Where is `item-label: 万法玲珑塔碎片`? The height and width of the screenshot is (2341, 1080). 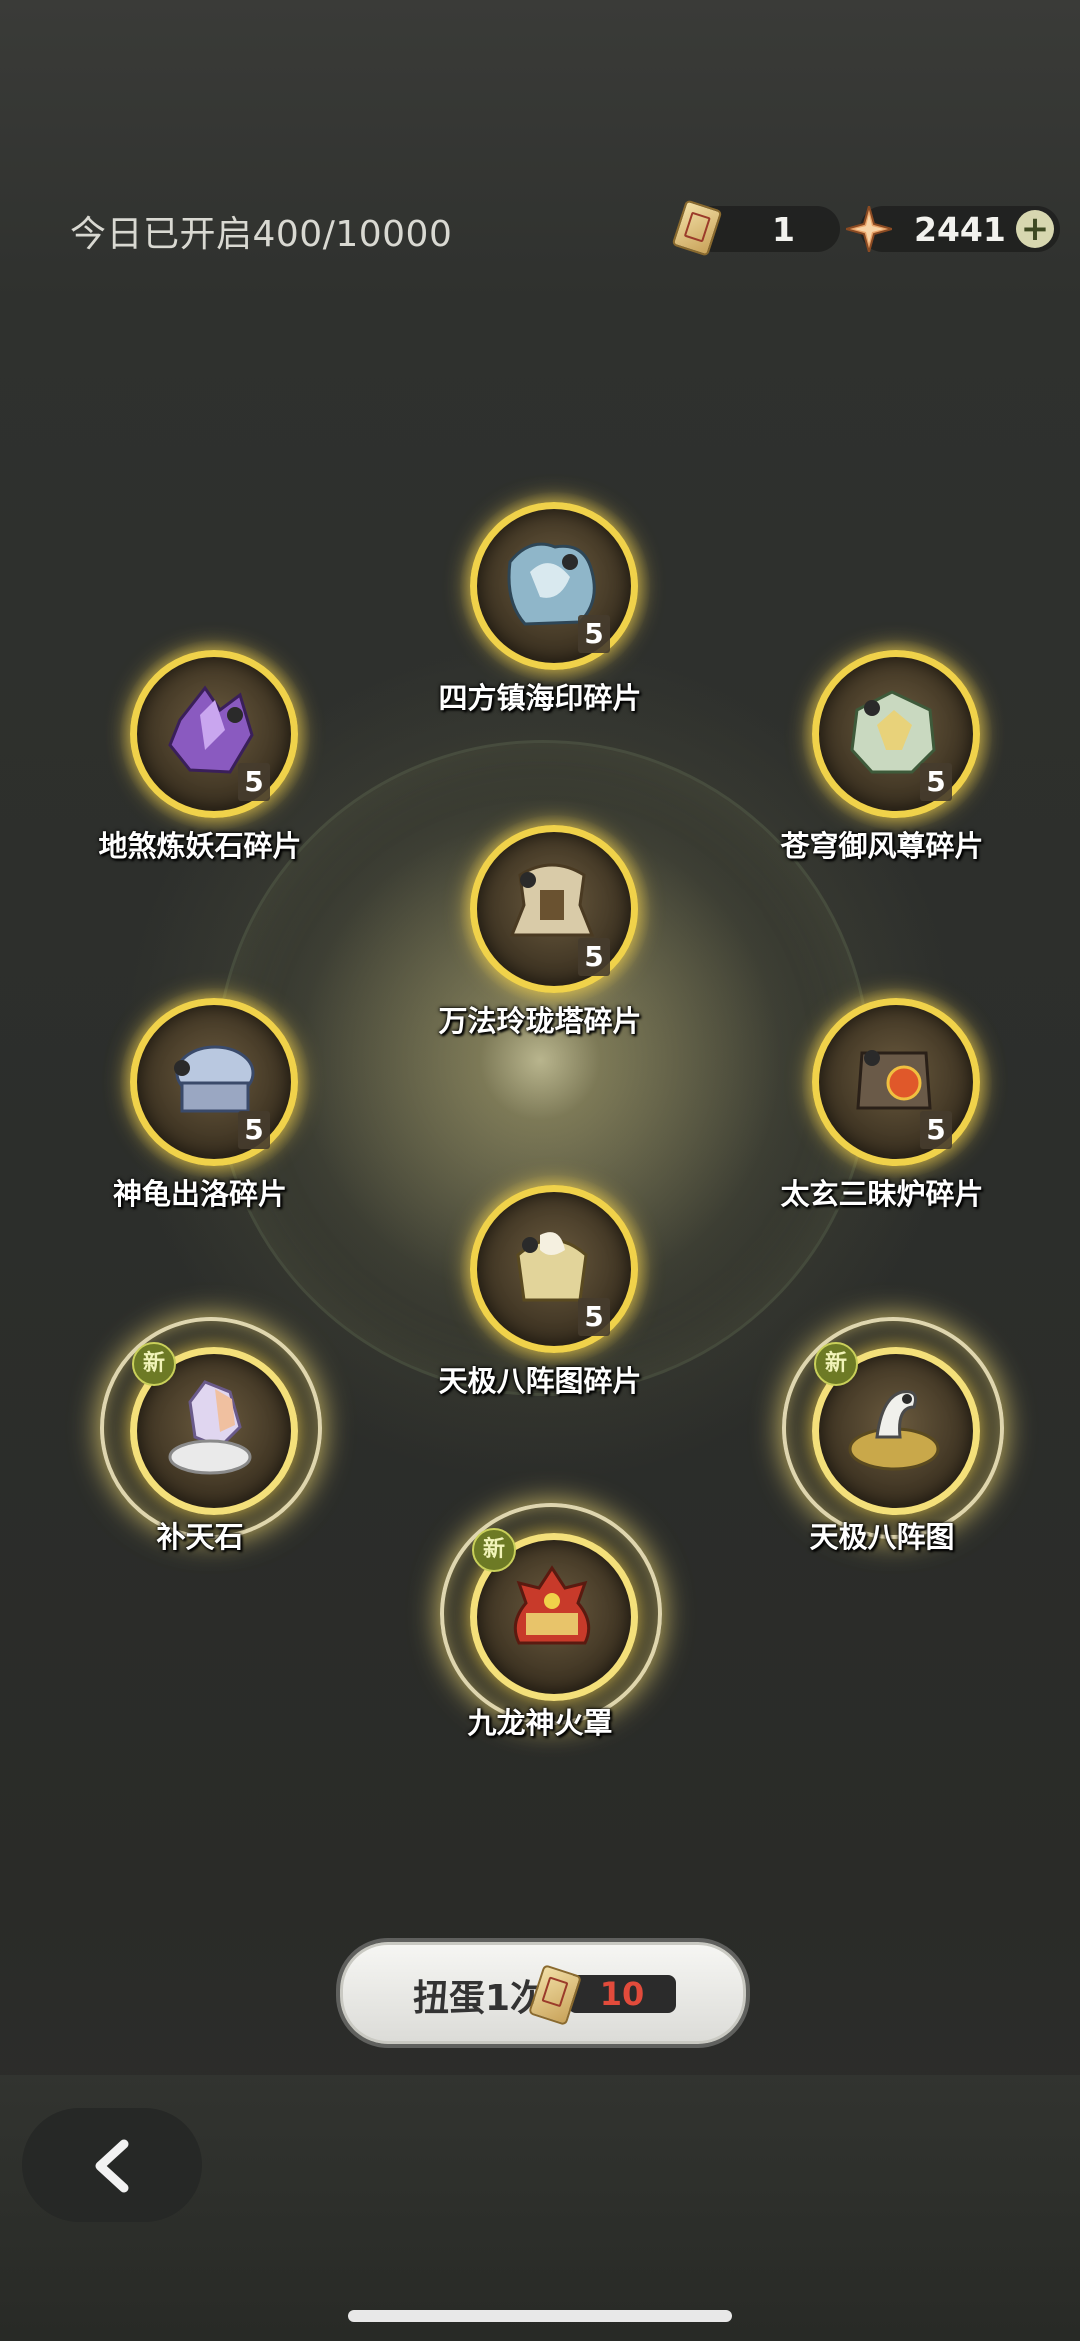 item-label: 万法玲珑塔碎片 is located at coordinates (540, 1021).